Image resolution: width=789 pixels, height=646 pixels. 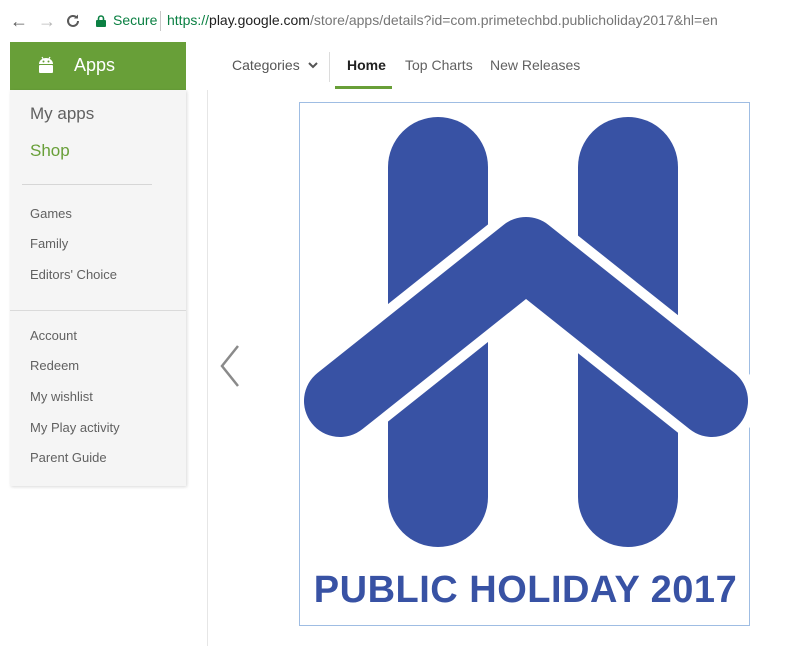 I want to click on sidebar-item-family: Family, so click(x=49, y=243).